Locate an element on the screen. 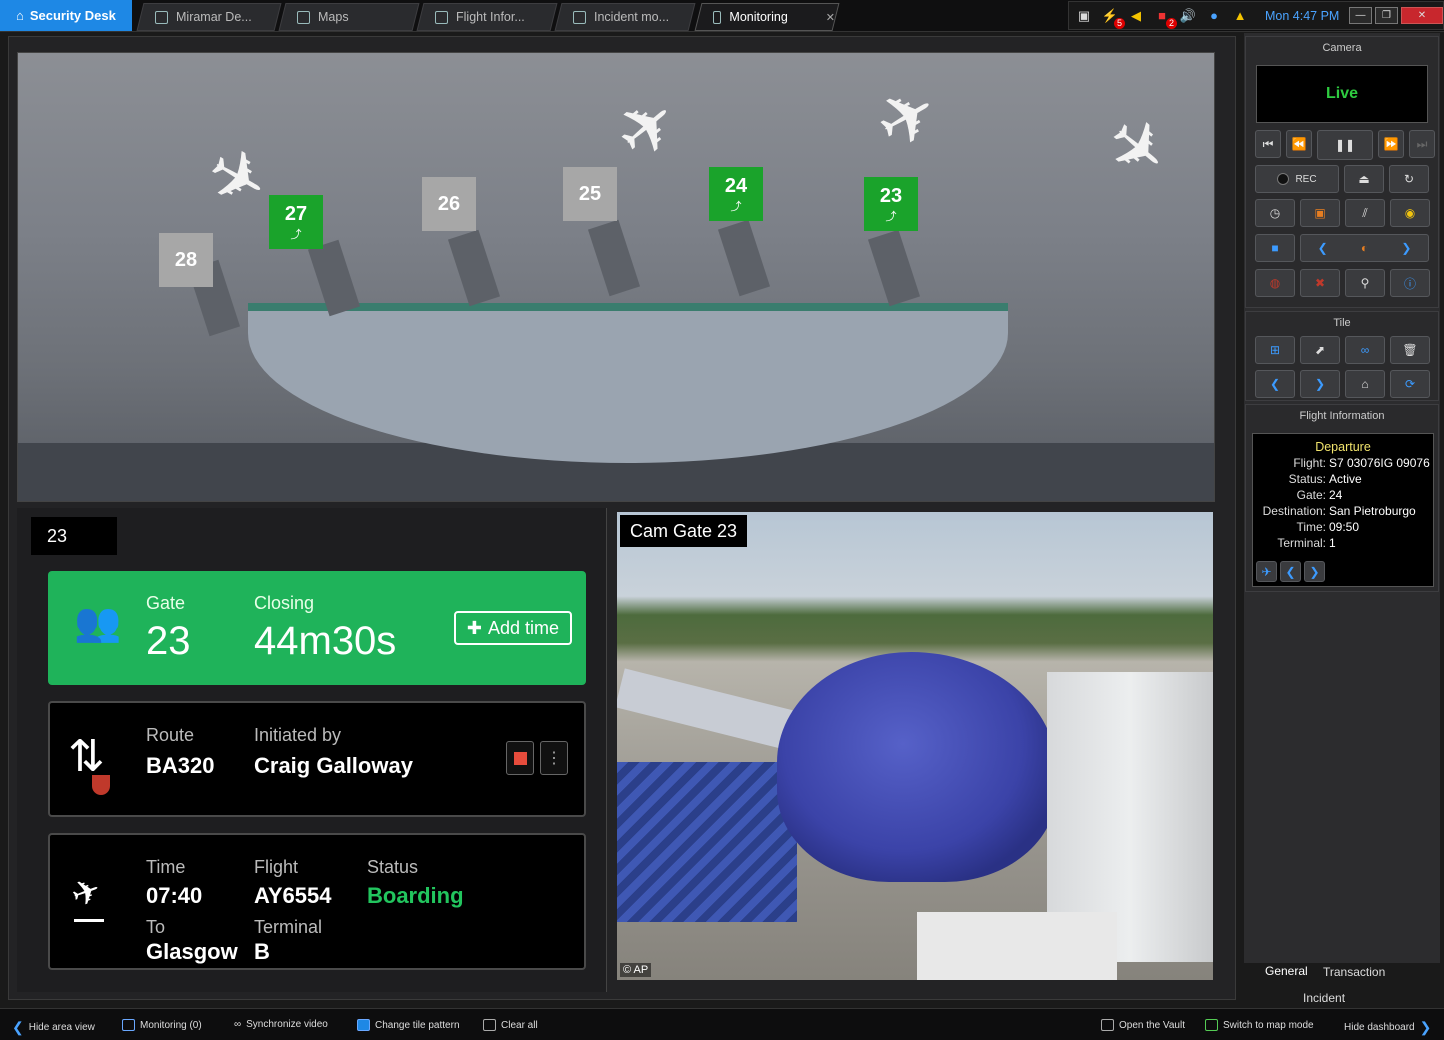  ptz-control: ❮ ◐ ❯ is located at coordinates (1364, 248).